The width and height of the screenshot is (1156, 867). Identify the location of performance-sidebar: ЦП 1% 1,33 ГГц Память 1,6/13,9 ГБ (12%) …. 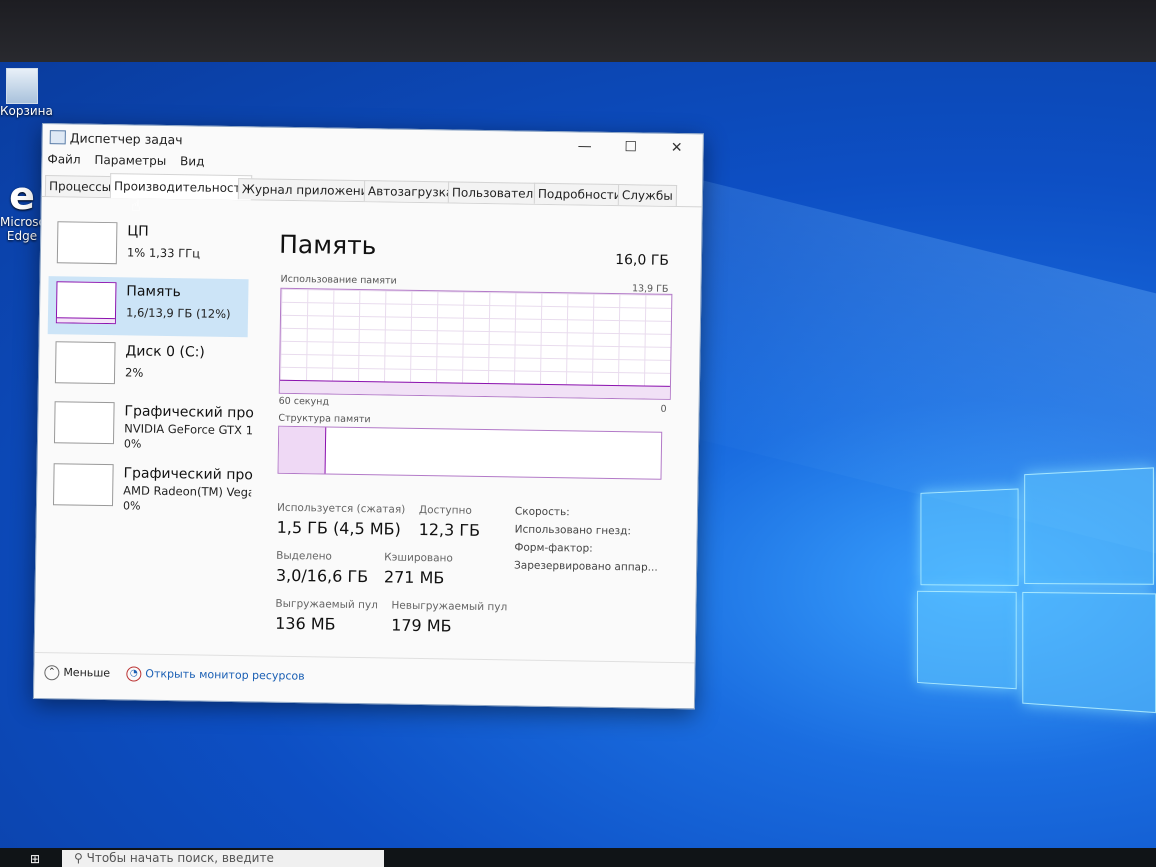
(144, 417).